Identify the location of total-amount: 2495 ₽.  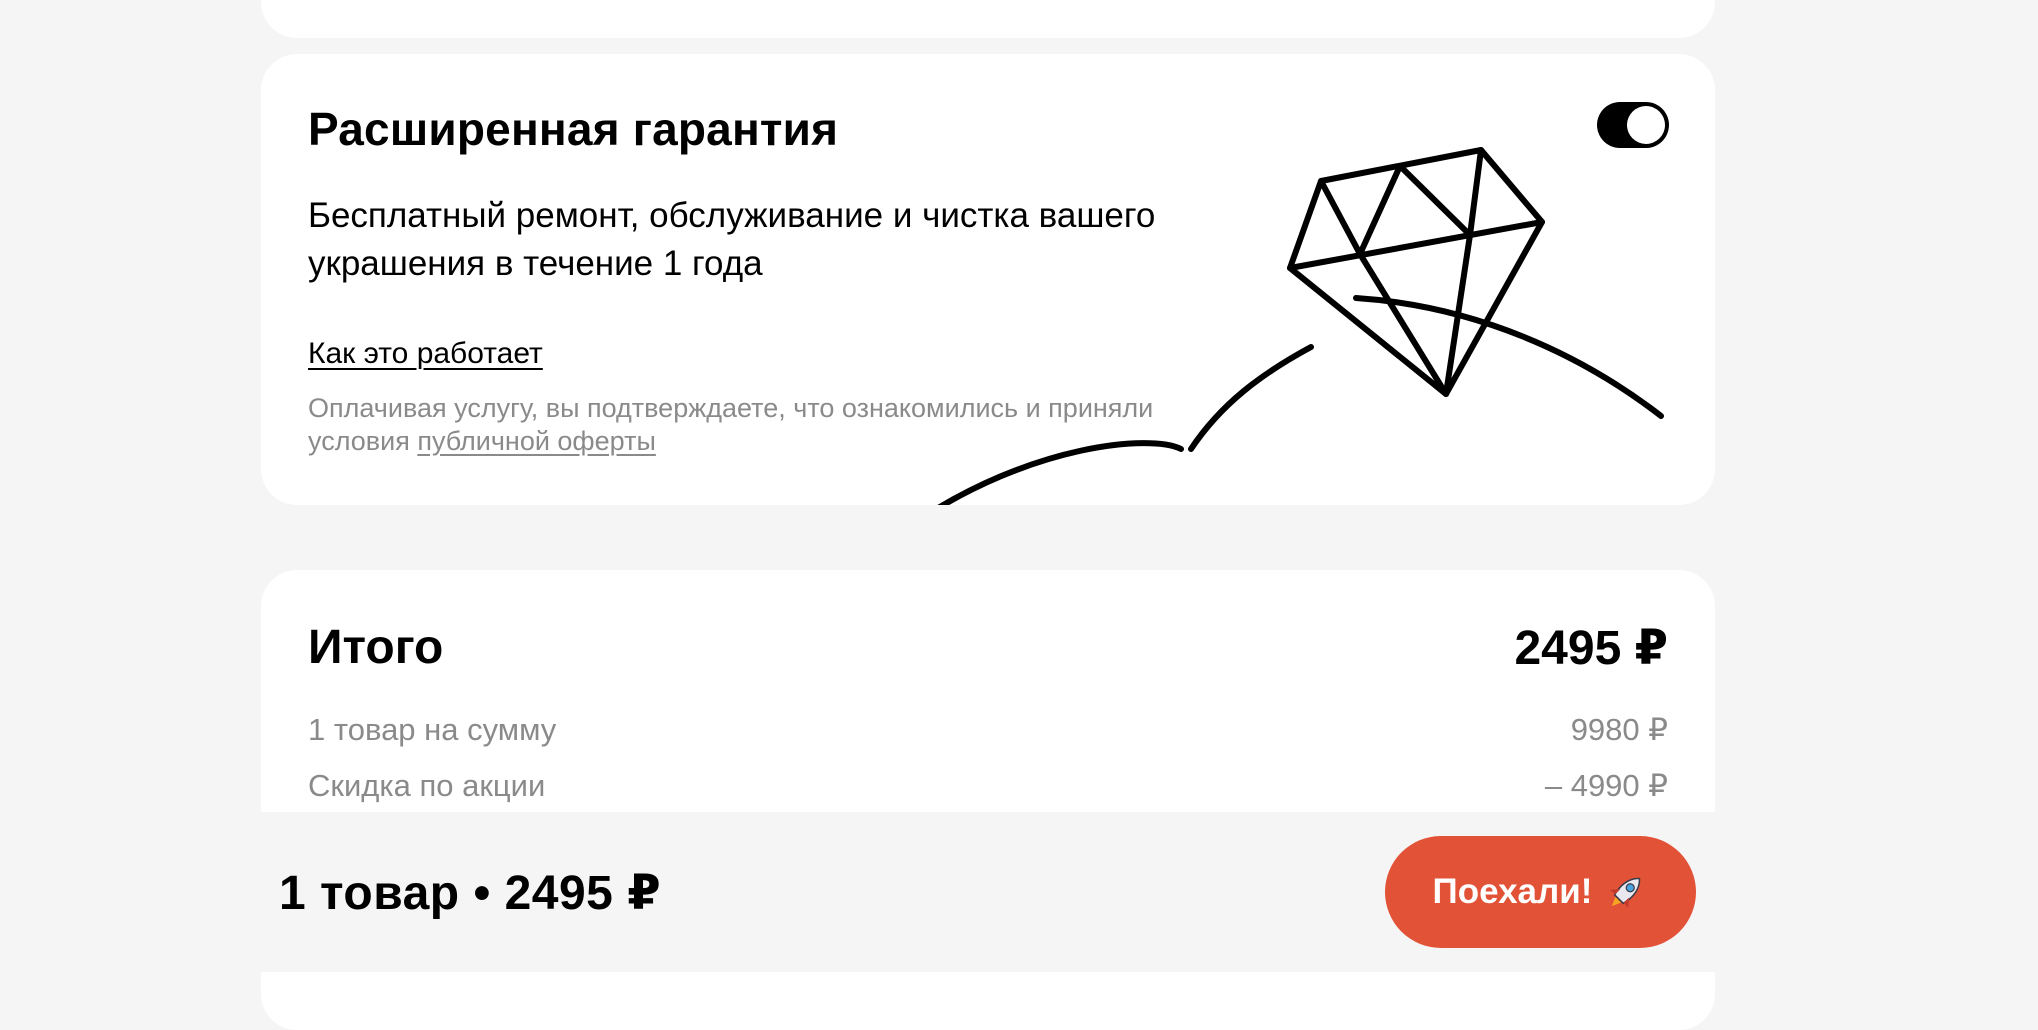
(1591, 648).